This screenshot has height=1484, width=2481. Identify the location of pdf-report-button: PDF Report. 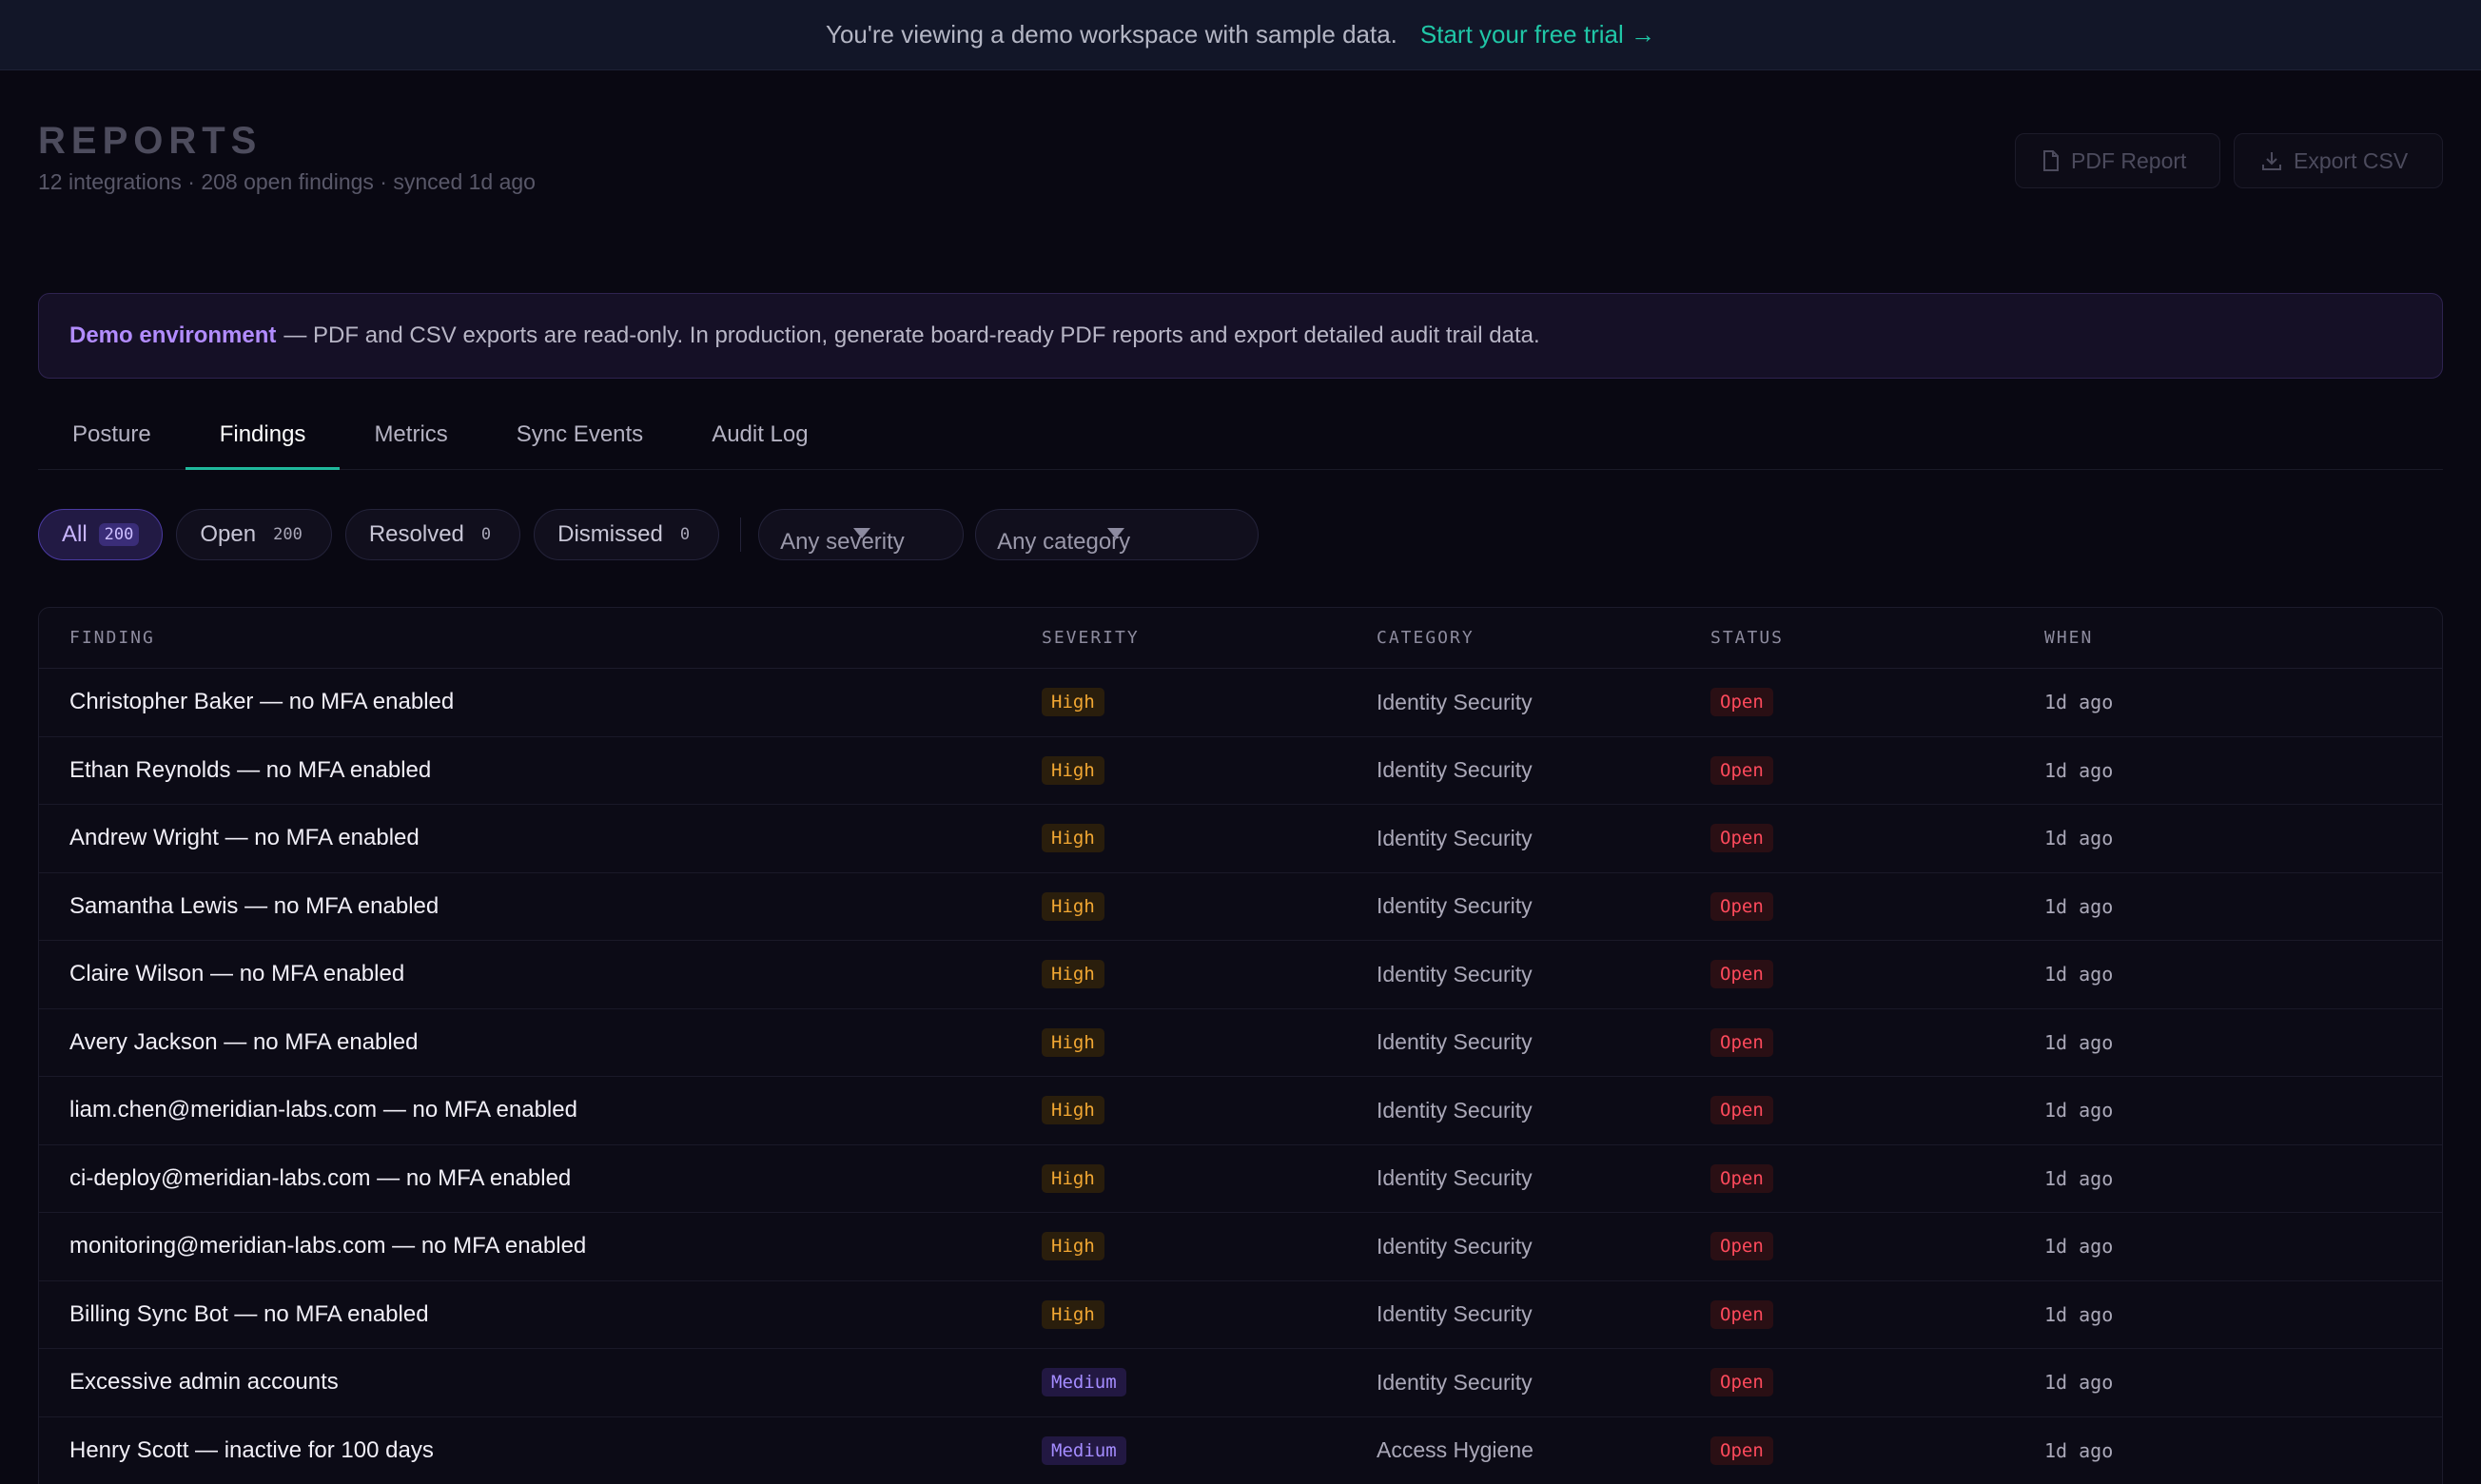
(2118, 160).